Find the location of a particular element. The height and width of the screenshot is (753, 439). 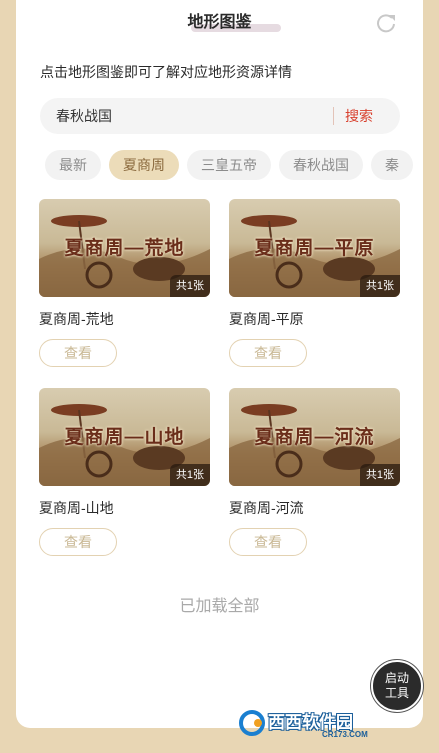

card-name: 夏商周-河流 is located at coordinates (266, 508).